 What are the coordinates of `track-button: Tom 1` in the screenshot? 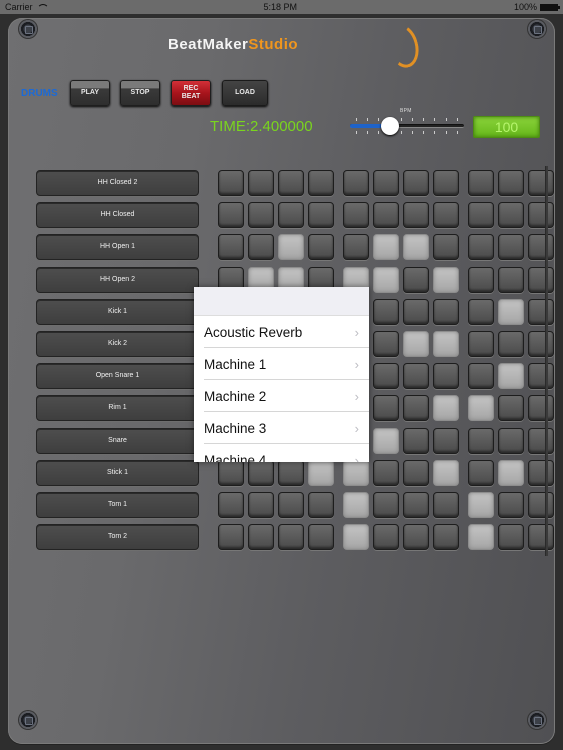 It's located at (117, 505).